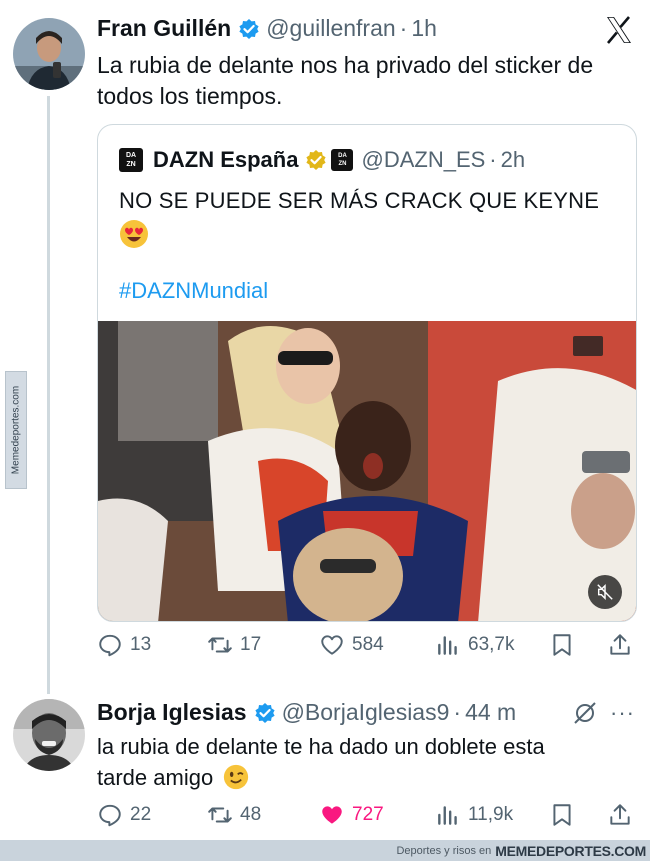 The width and height of the screenshot is (650, 861). I want to click on tweet2-text-line2: tarde amigo, so click(155, 777).